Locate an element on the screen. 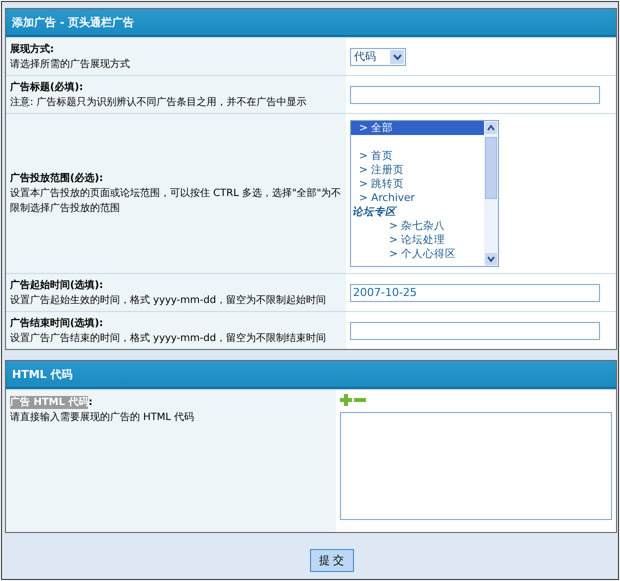  submit-button: 提 交 is located at coordinates (332, 560).